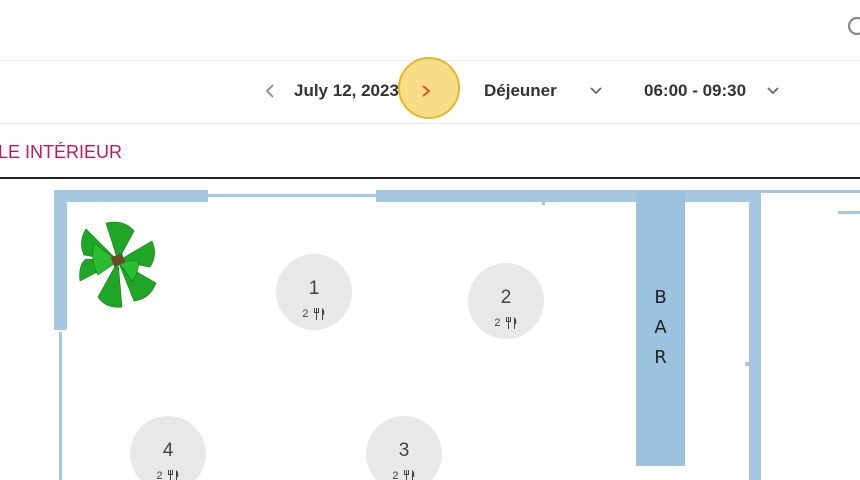 The height and width of the screenshot is (480, 860). I want to click on wall-left-lower, so click(60, 406).